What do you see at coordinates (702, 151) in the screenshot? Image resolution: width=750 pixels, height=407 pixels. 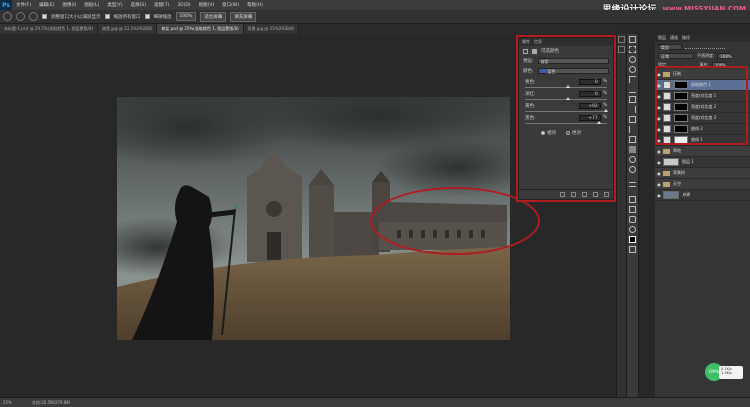 I see `layer-group: ● 草地` at bounding box center [702, 151].